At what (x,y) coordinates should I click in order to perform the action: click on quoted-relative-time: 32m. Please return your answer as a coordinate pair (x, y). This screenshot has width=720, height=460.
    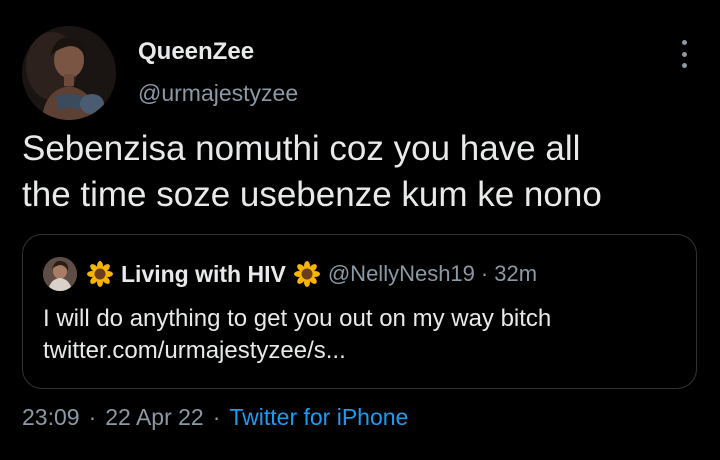
    Looking at the image, I should click on (516, 273).